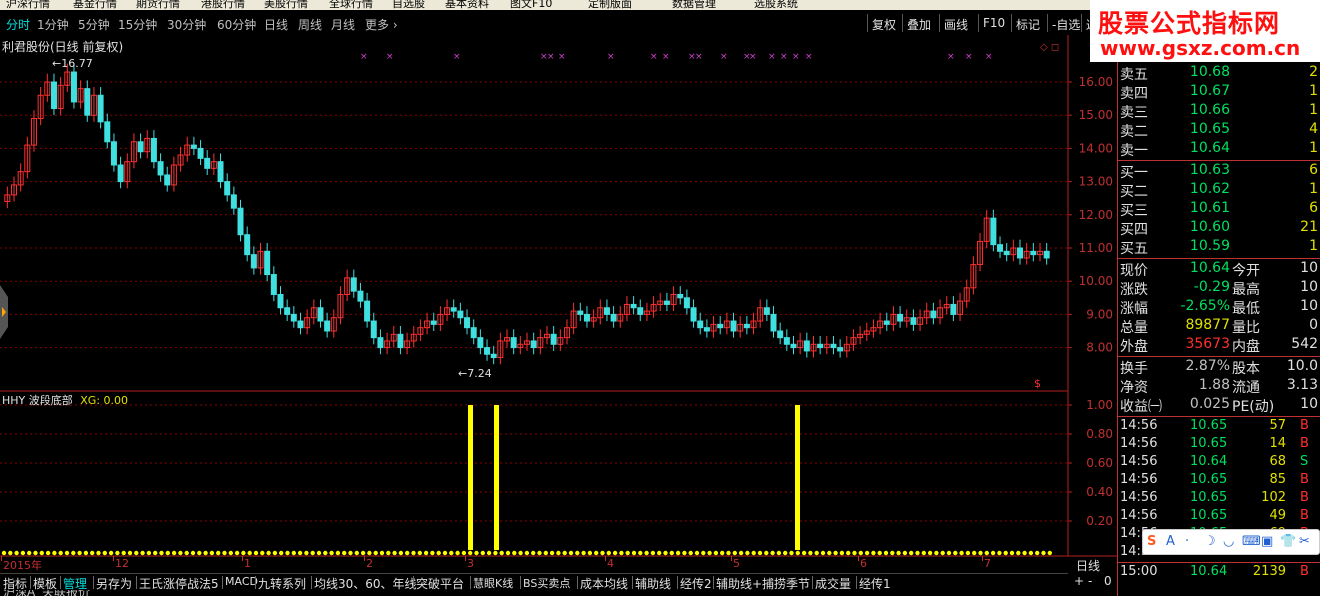 The height and width of the screenshot is (596, 1320). What do you see at coordinates (408, 5) in the screenshot?
I see `top-menu-item: 自选股` at bounding box center [408, 5].